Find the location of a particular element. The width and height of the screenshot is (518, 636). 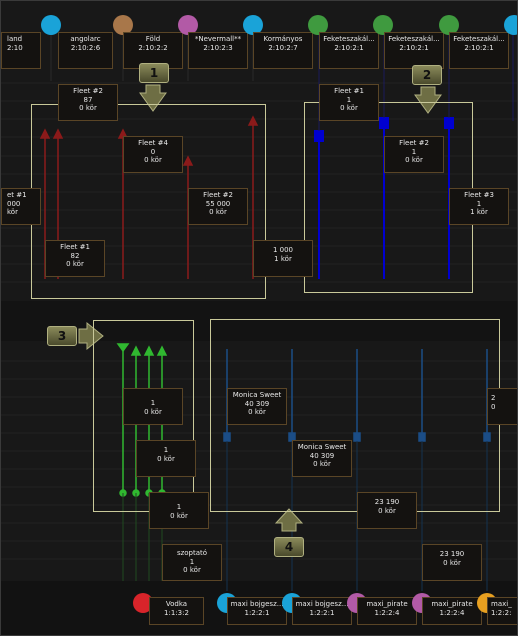

fleet-card: Fleet #2 1 0 kör is located at coordinates (414, 154).